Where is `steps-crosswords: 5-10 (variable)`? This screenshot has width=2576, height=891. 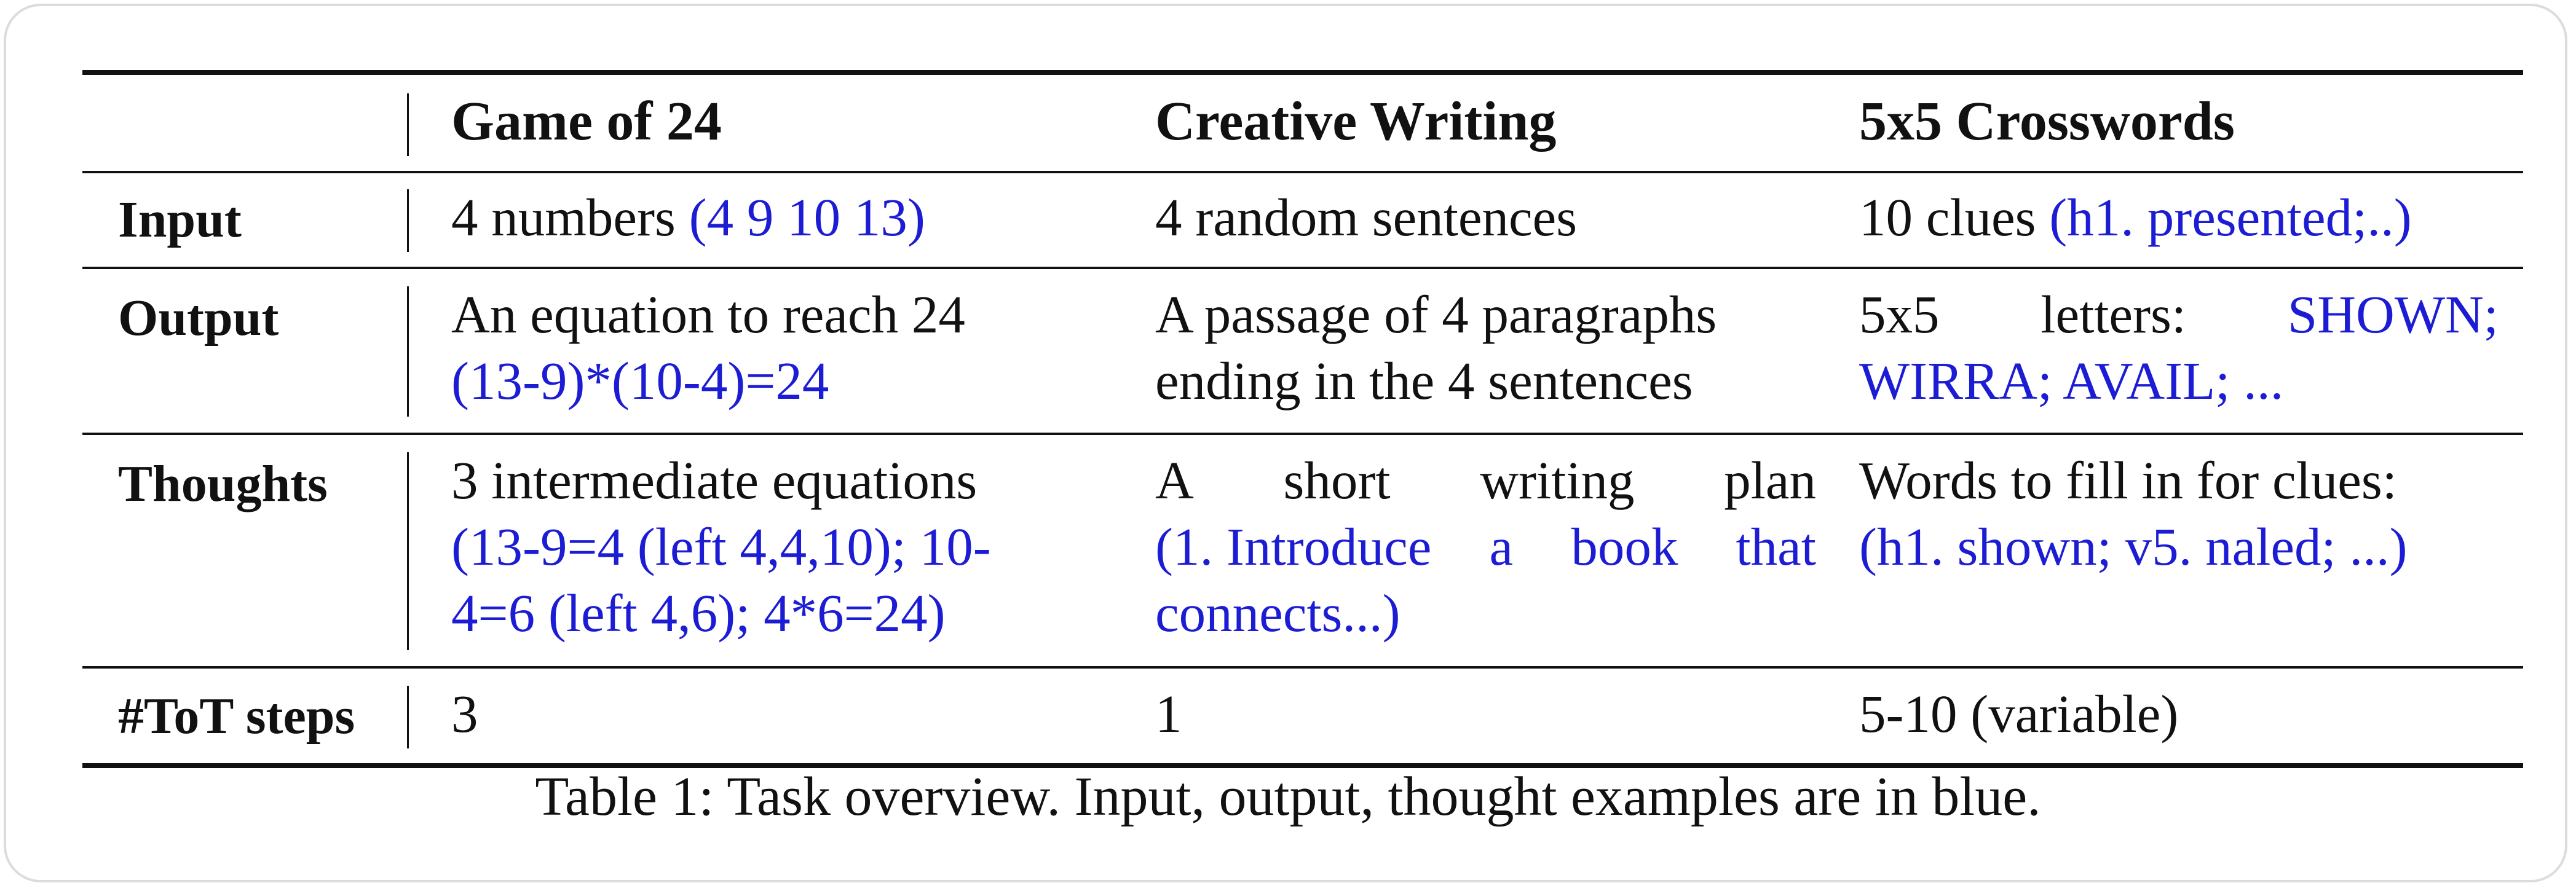 steps-crosswords: 5-10 (variable) is located at coordinates (2019, 714).